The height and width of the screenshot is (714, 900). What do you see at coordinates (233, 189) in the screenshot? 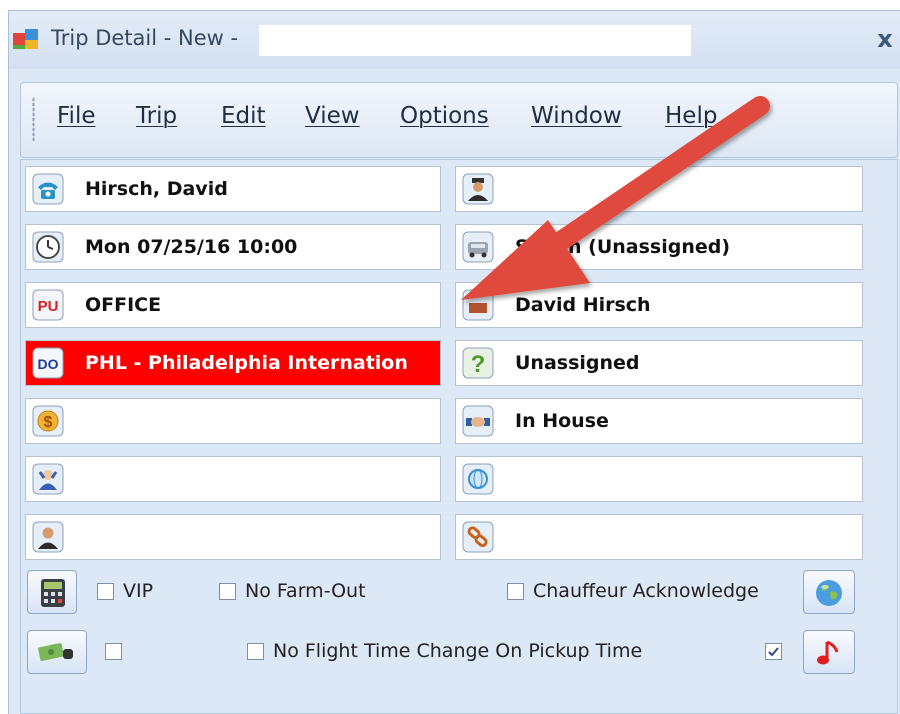
I see `customer-field: Hirsch, David` at bounding box center [233, 189].